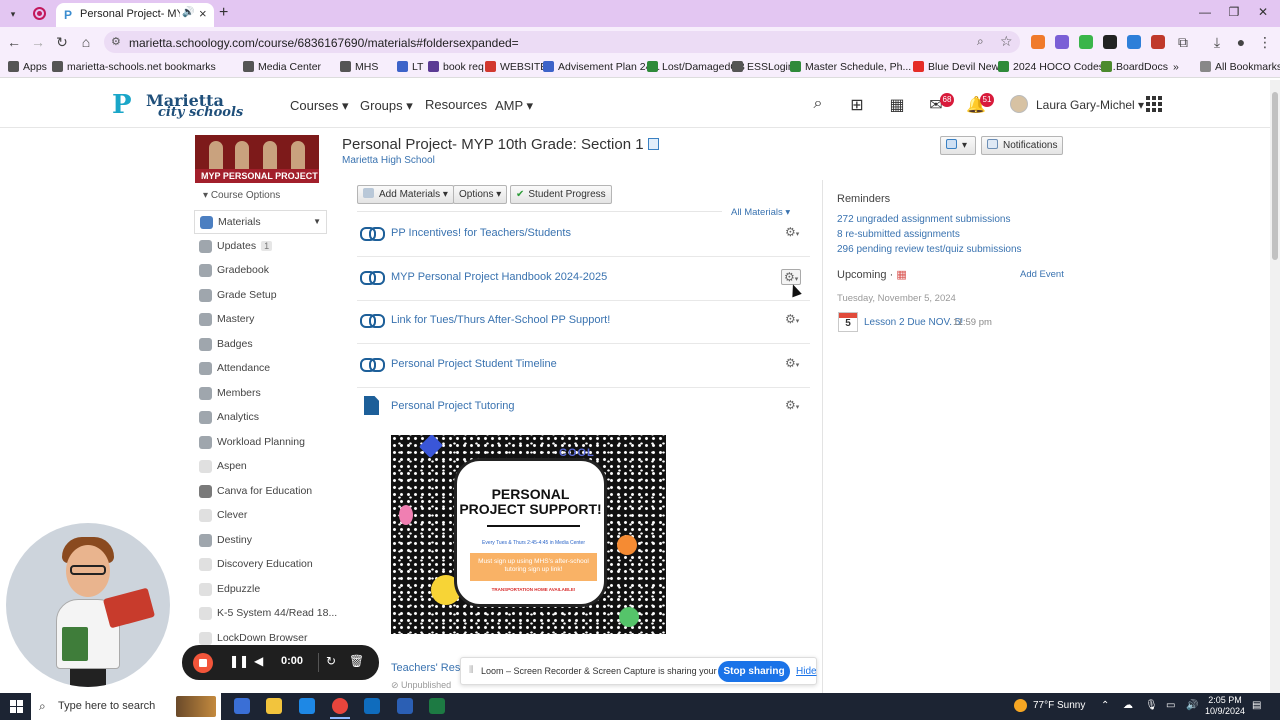  I want to click on bookmark-item: BoardDocs, so click(1134, 67).